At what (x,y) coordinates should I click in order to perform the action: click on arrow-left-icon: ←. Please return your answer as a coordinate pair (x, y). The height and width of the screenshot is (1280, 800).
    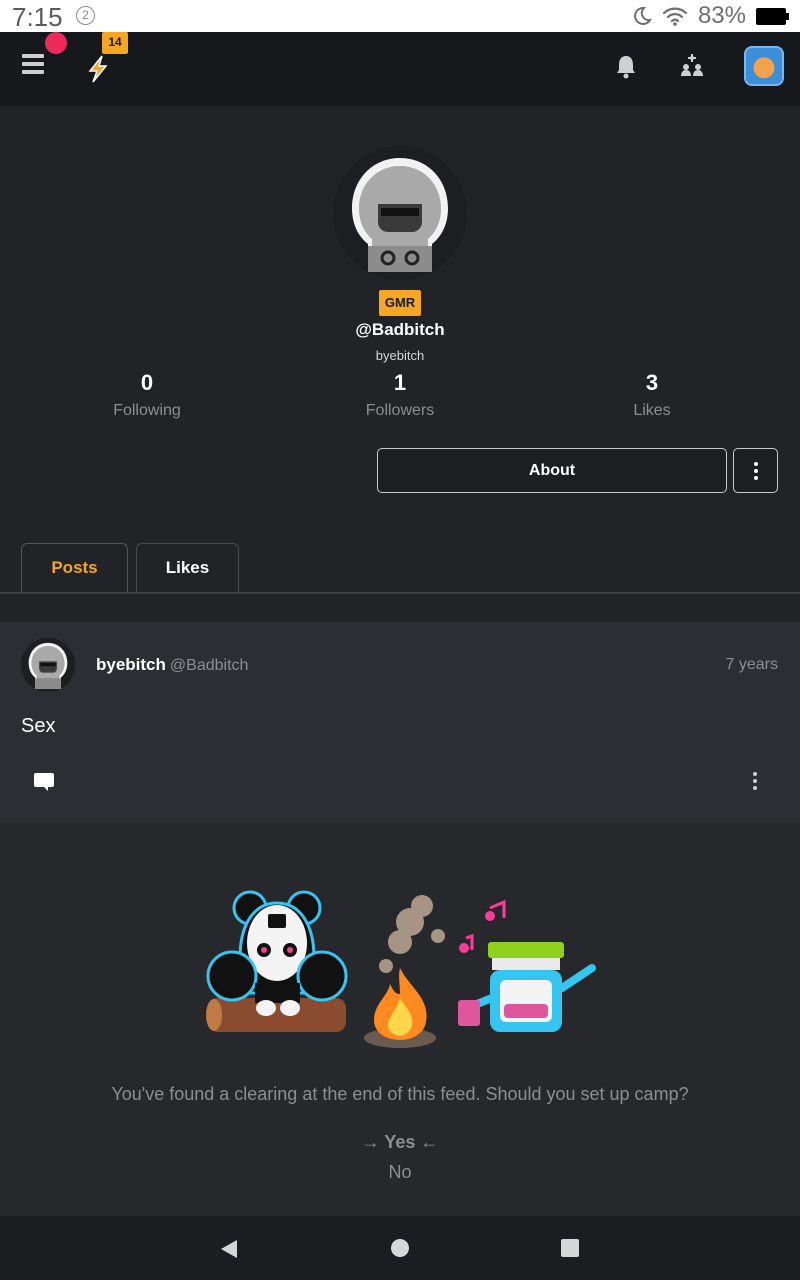
    Looking at the image, I should click on (429, 1142).